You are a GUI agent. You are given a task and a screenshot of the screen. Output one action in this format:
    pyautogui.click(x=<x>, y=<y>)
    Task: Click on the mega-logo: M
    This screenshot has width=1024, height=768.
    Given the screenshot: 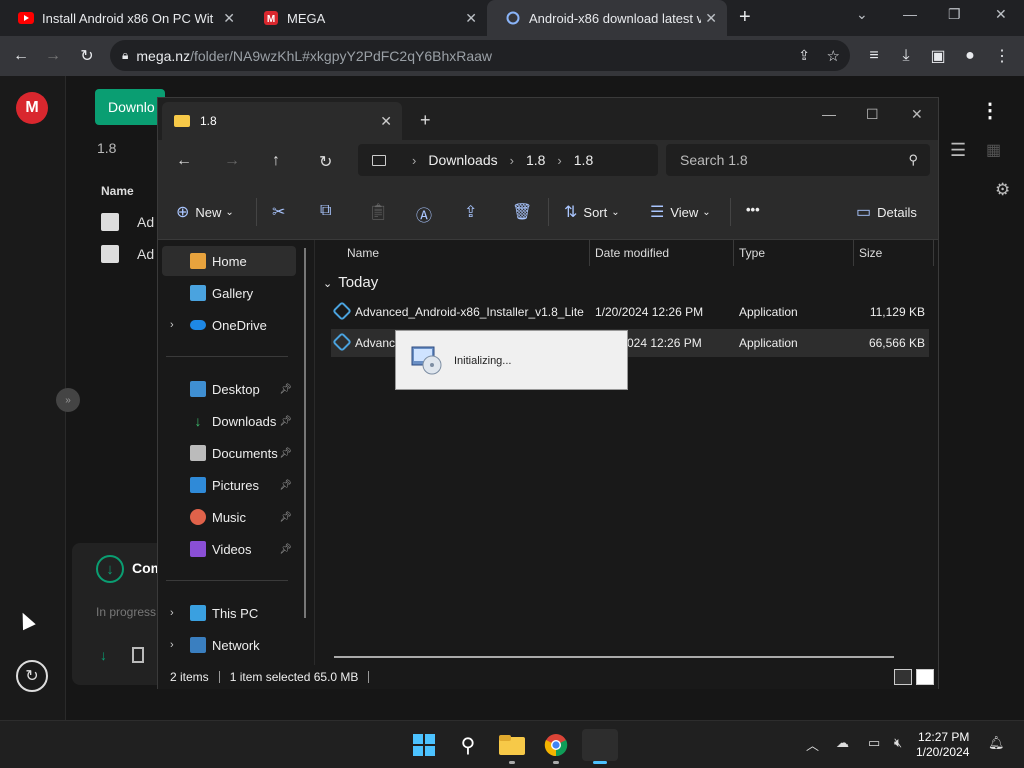 What is the action you would take?
    pyautogui.click(x=32, y=108)
    